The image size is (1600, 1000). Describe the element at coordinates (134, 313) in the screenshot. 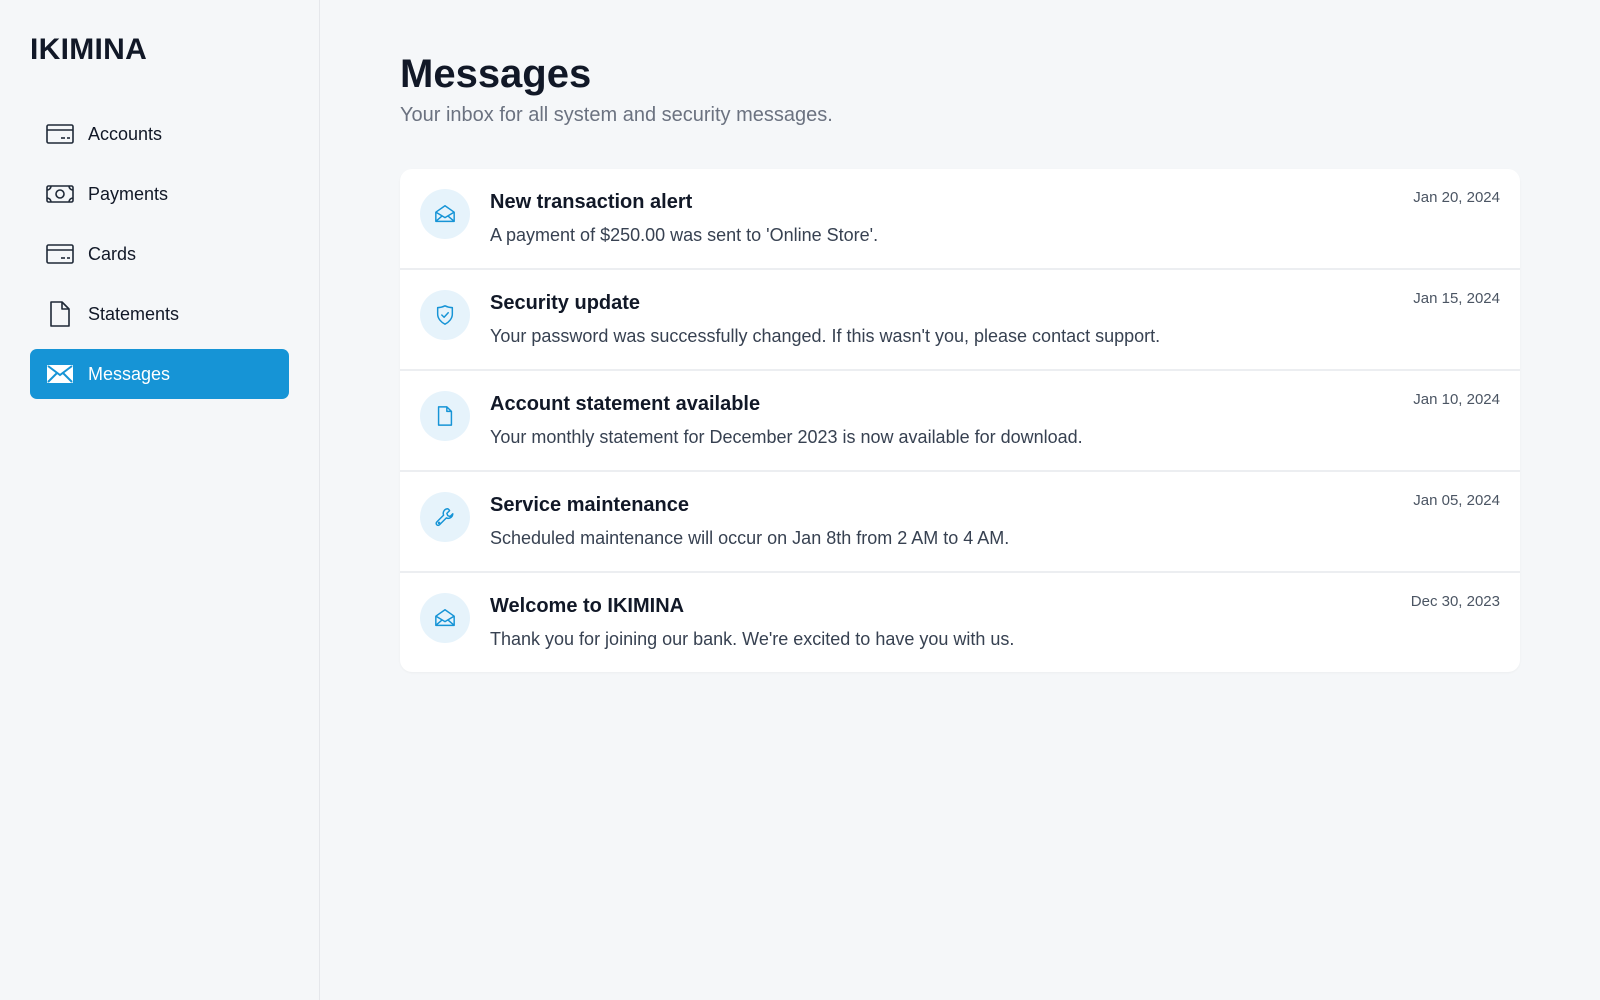

I see `sidebar-item-label: Statements` at that location.